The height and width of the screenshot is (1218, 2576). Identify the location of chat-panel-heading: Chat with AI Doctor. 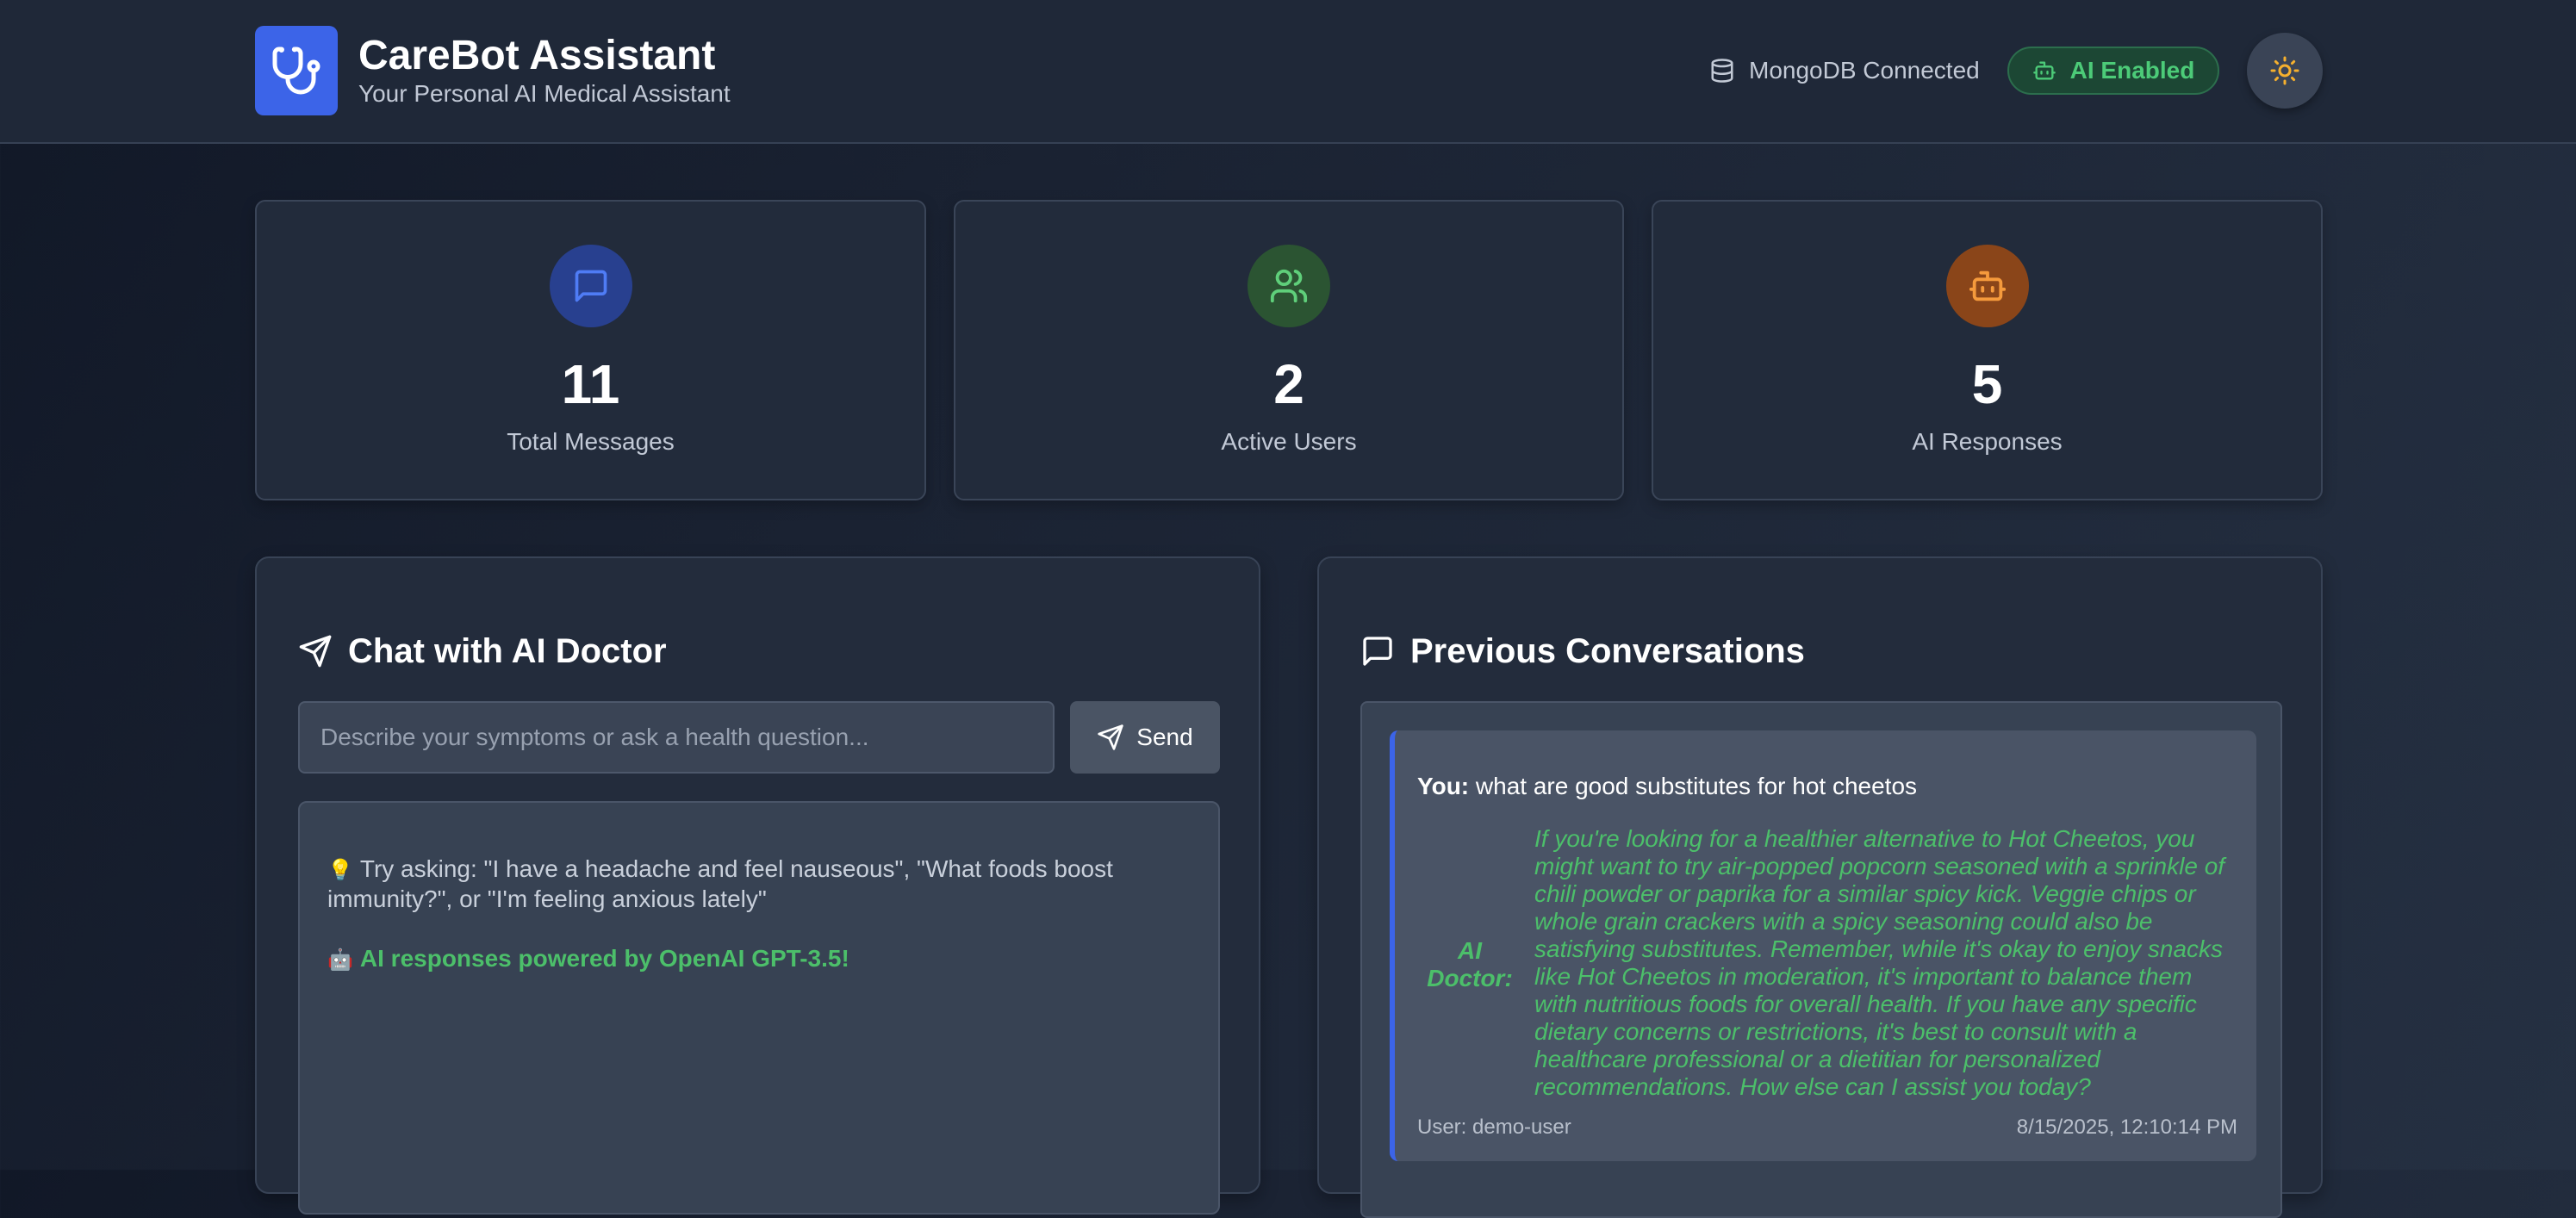
(483, 651).